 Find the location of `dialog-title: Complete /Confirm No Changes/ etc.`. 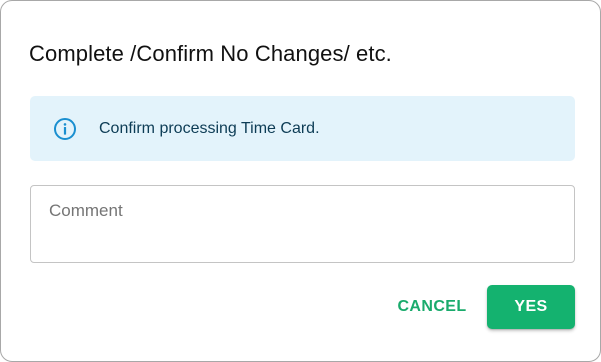

dialog-title: Complete /Confirm No Changes/ etc. is located at coordinates (210, 53).